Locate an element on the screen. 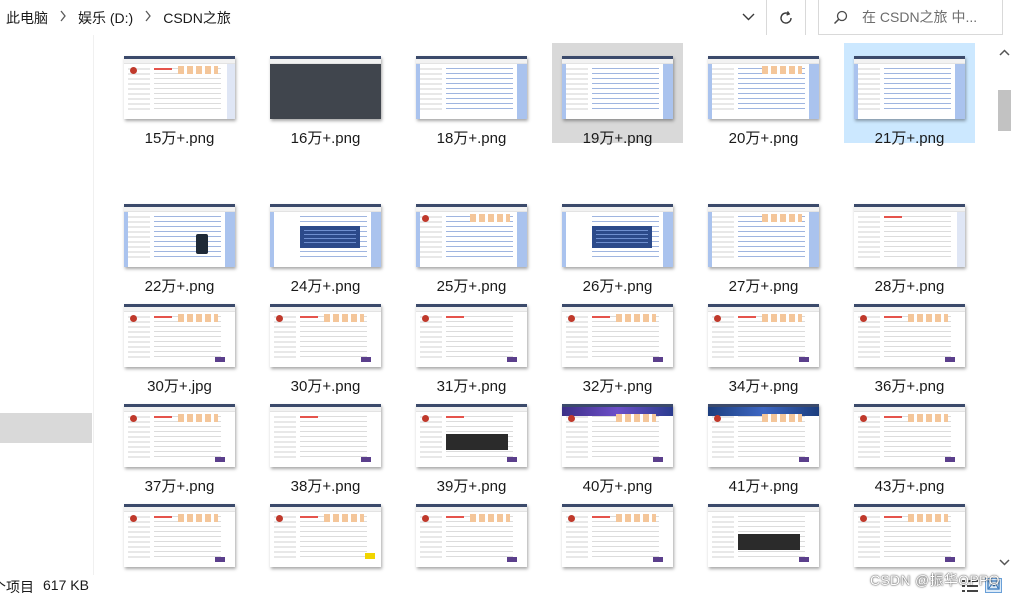  file-item: 20万+.png is located at coordinates (763, 95).